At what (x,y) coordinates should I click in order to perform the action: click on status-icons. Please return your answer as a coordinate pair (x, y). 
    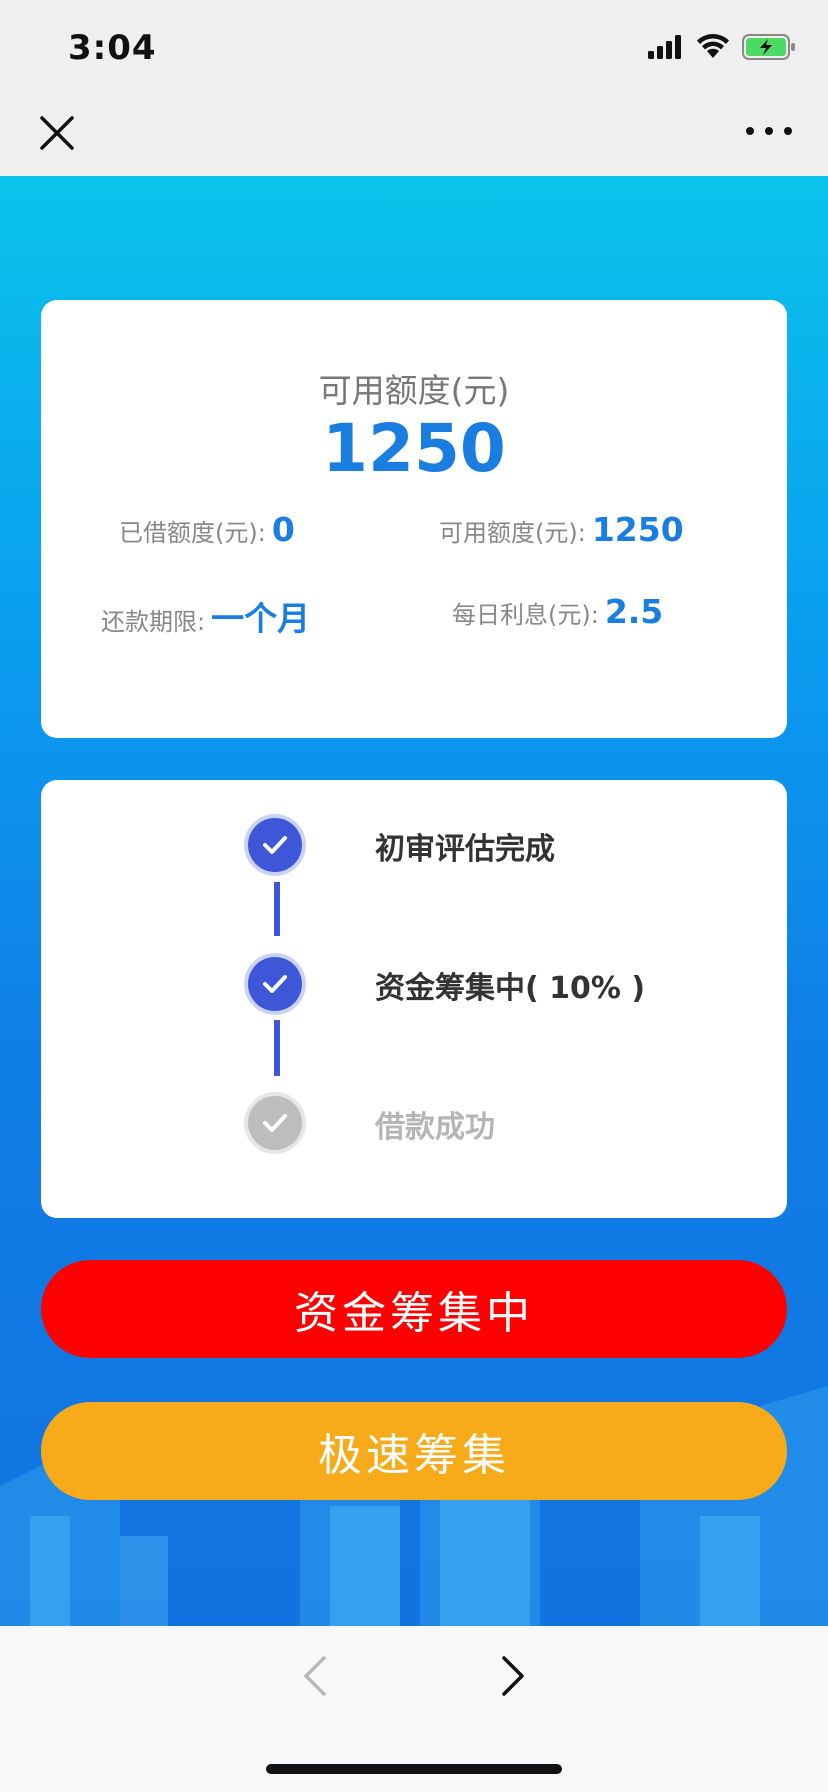
    Looking at the image, I should click on (722, 47).